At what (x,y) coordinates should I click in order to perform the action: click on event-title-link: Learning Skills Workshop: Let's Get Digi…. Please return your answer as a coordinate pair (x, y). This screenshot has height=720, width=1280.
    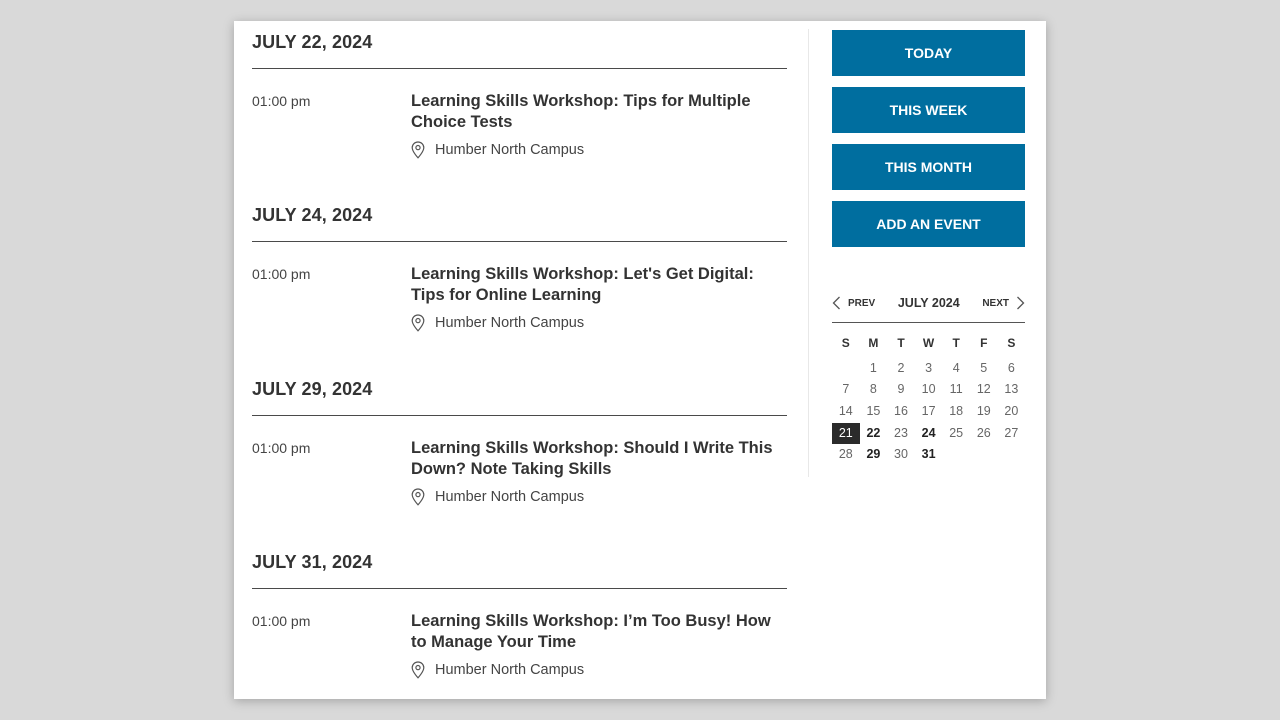
    Looking at the image, I should click on (599, 285).